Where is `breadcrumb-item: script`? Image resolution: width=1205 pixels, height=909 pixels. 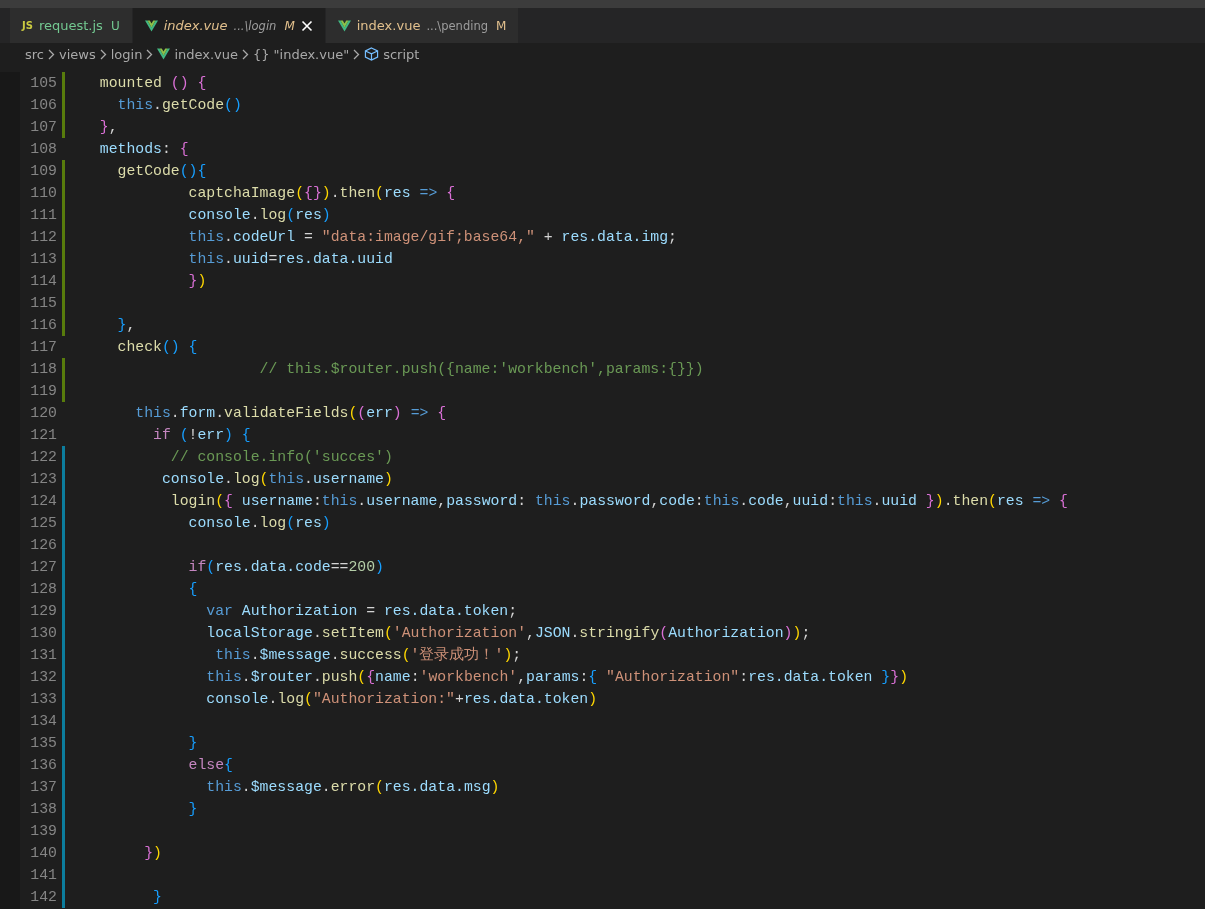 breadcrumb-item: script is located at coordinates (401, 54).